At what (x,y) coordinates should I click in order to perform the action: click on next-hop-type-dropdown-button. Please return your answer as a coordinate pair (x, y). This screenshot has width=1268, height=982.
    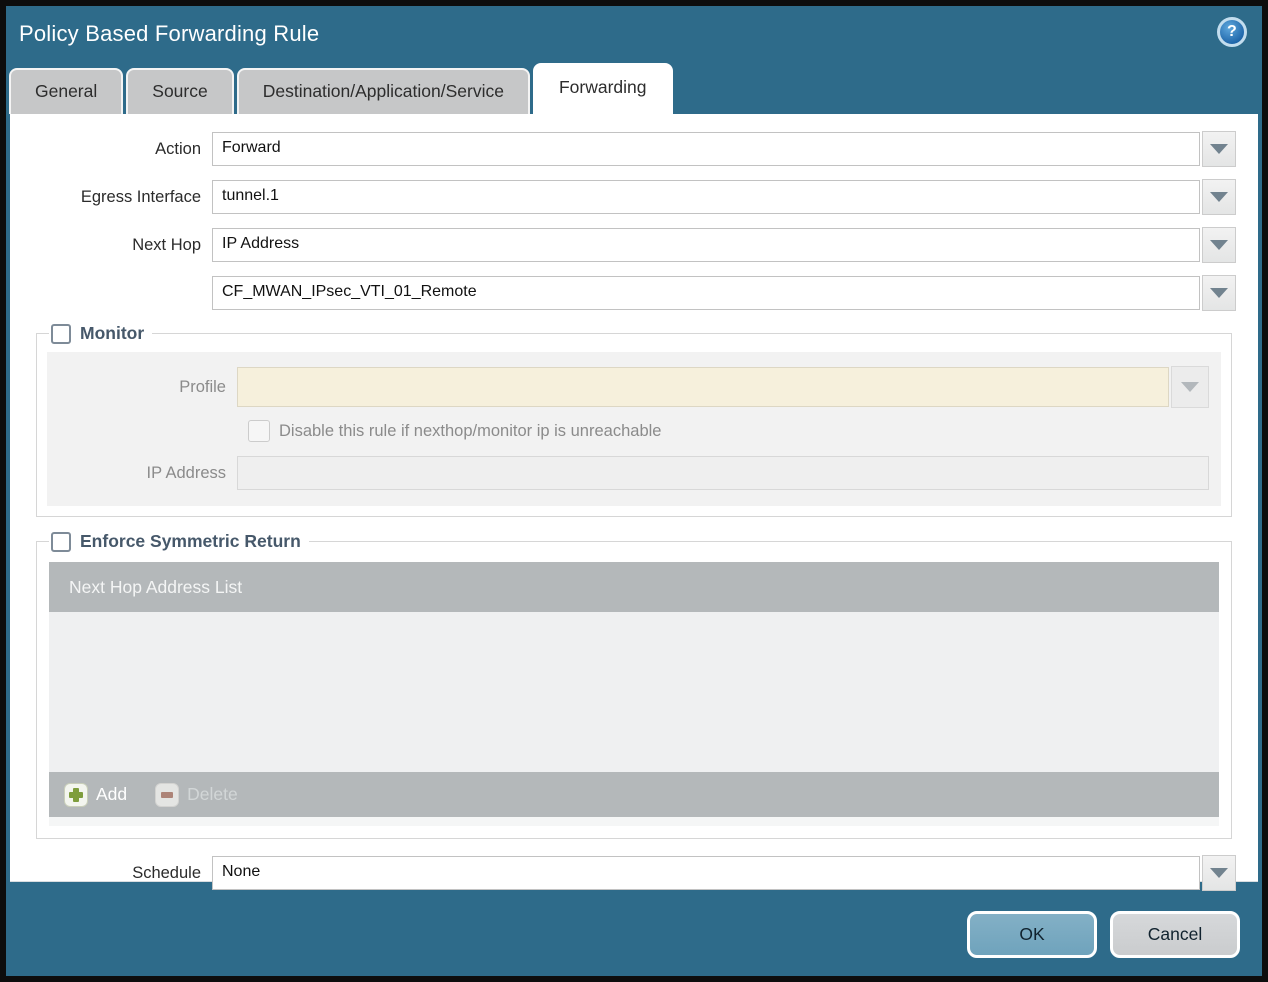
    Looking at the image, I should click on (1219, 245).